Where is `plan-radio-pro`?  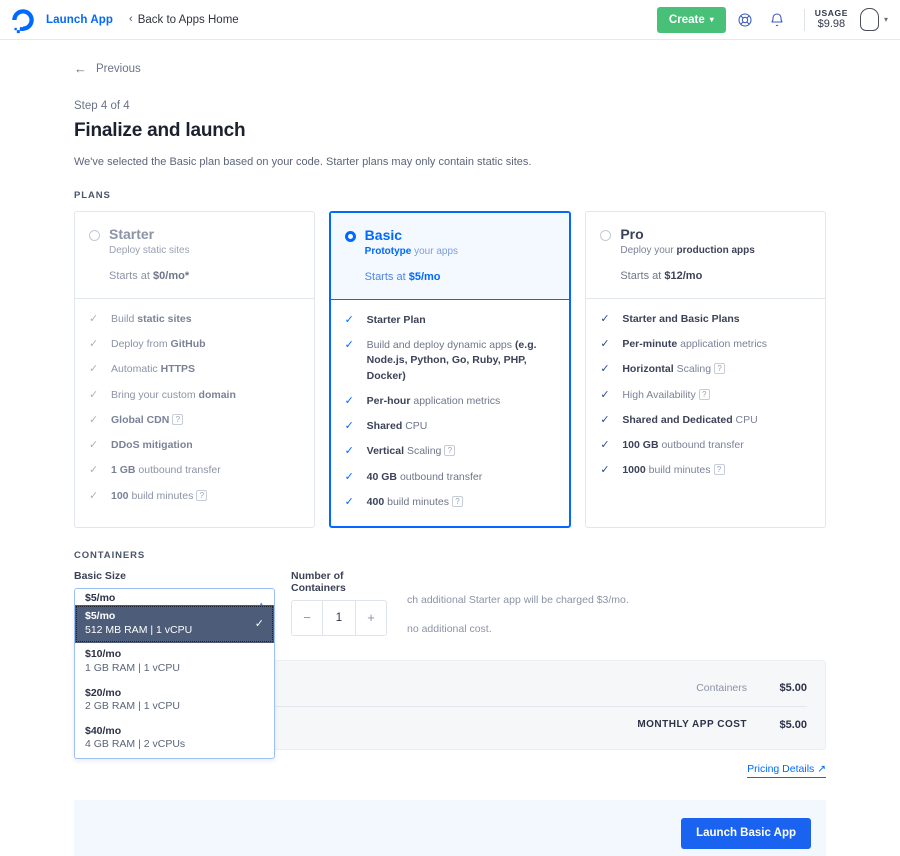
plan-radio-pro is located at coordinates (606, 235).